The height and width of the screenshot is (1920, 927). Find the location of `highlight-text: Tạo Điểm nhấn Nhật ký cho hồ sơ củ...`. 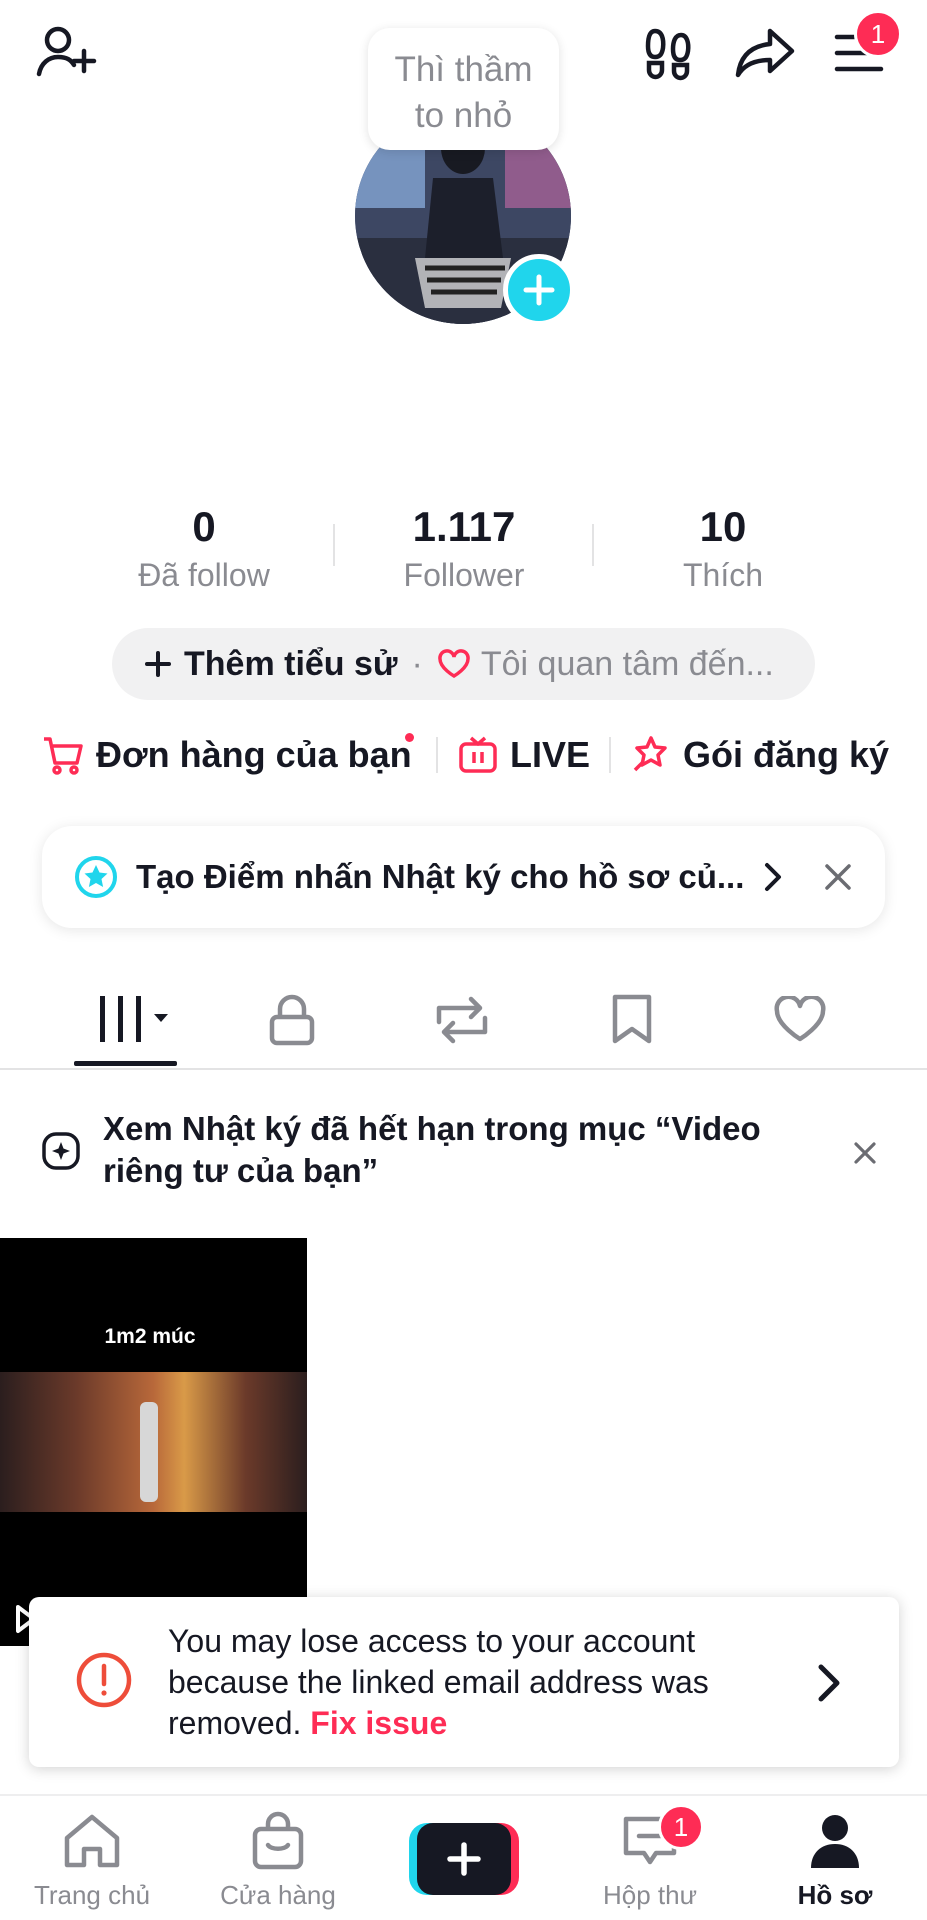

highlight-text: Tạo Điểm nhấn Nhật ký cho hồ sơ củ... is located at coordinates (440, 876).